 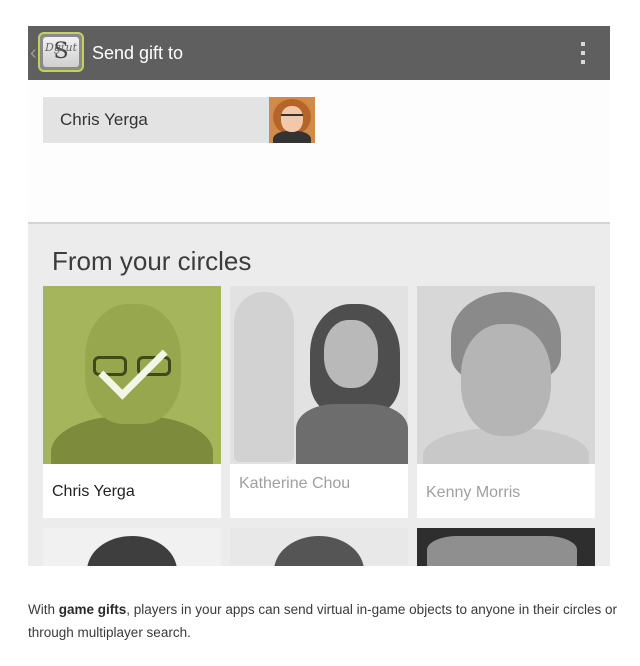 What do you see at coordinates (43, 609) in the screenshot?
I see `caption-prefix: With` at bounding box center [43, 609].